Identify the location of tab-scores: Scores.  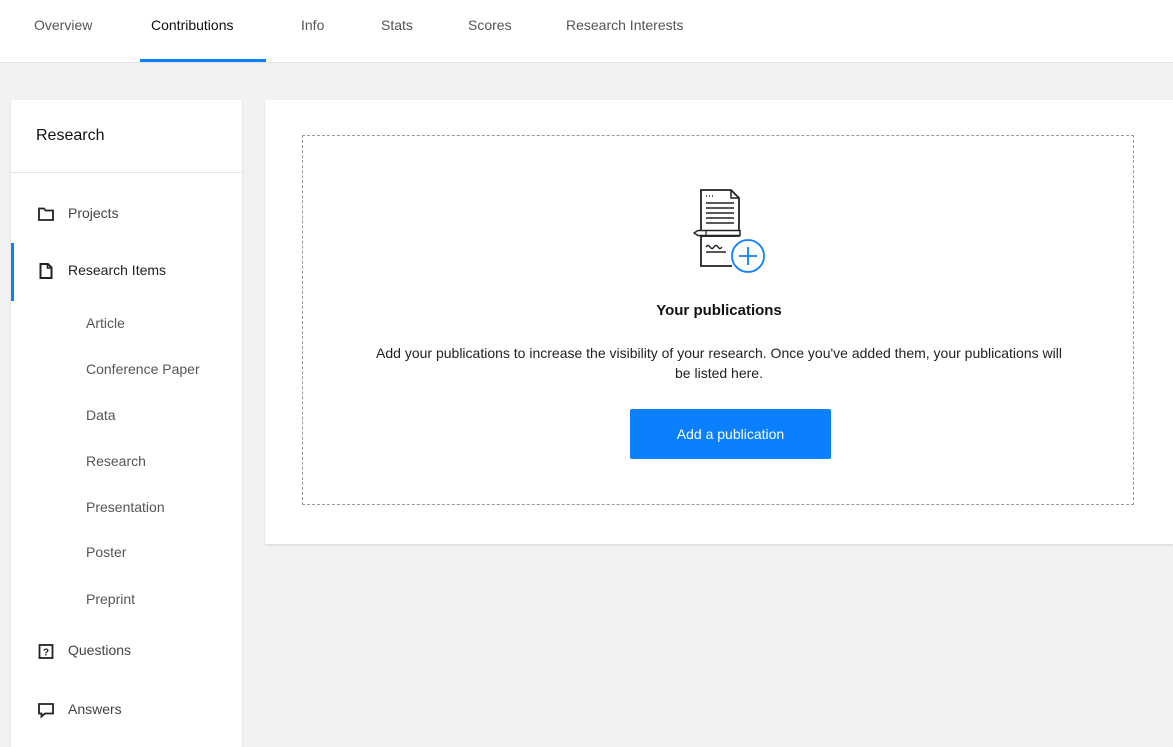
(490, 31).